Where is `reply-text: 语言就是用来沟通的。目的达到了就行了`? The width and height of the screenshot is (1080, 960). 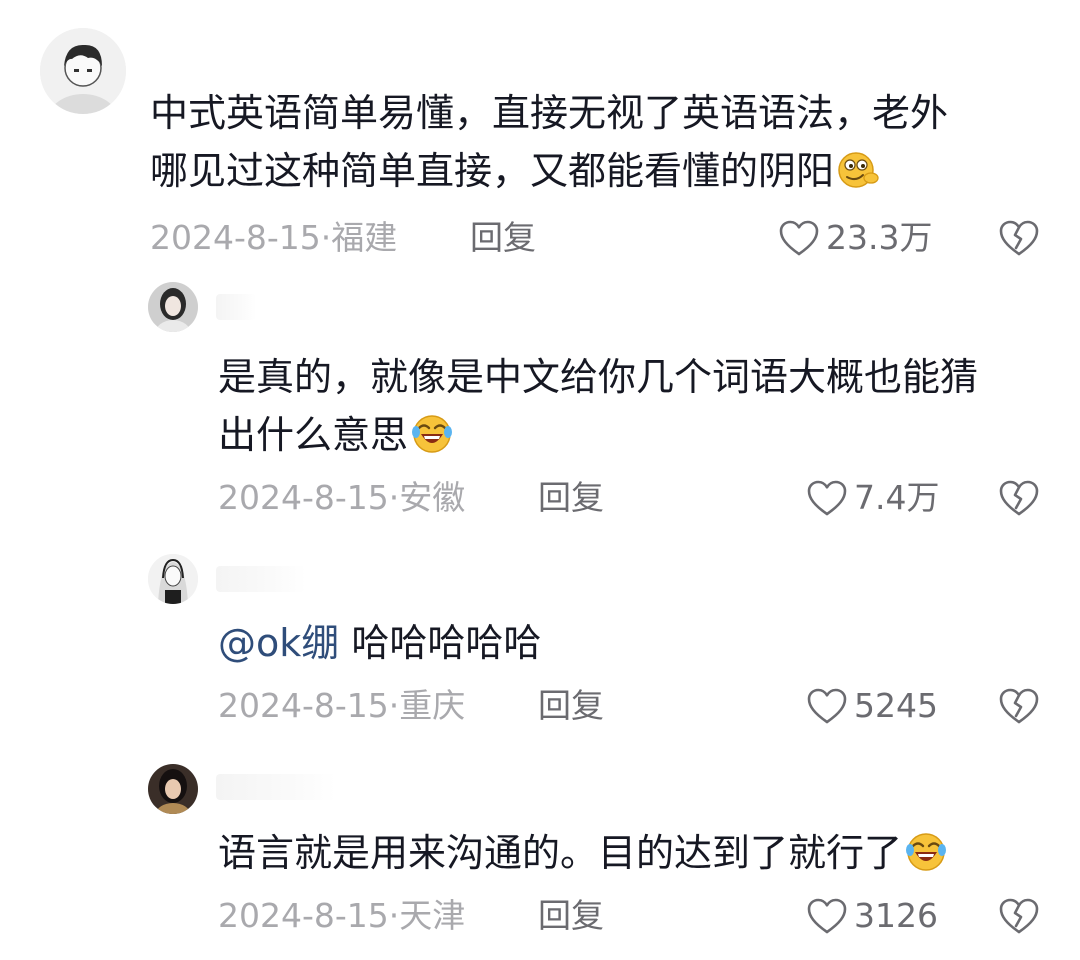
reply-text: 语言就是用来沟通的。目的达到了就行了 is located at coordinates (583, 853).